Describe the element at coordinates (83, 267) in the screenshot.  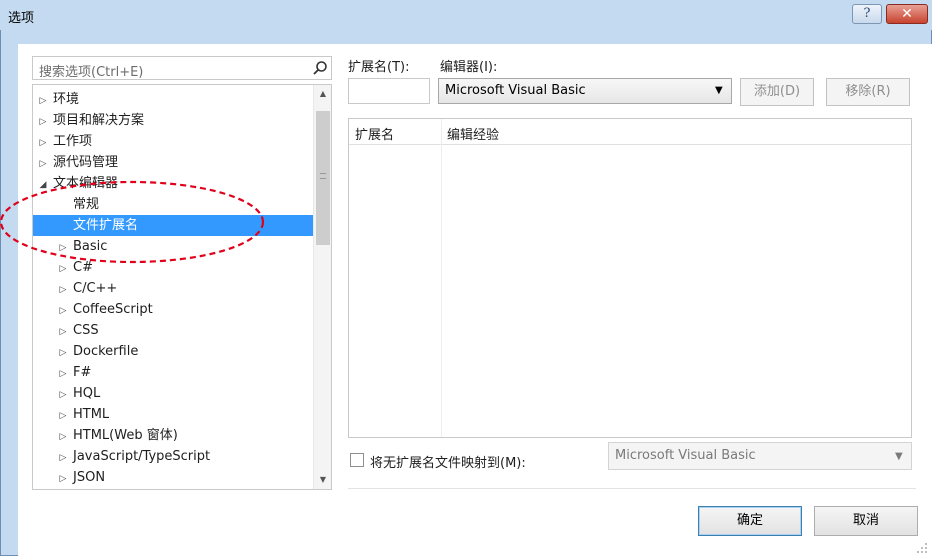
I see `tree-item-label: C#` at that location.